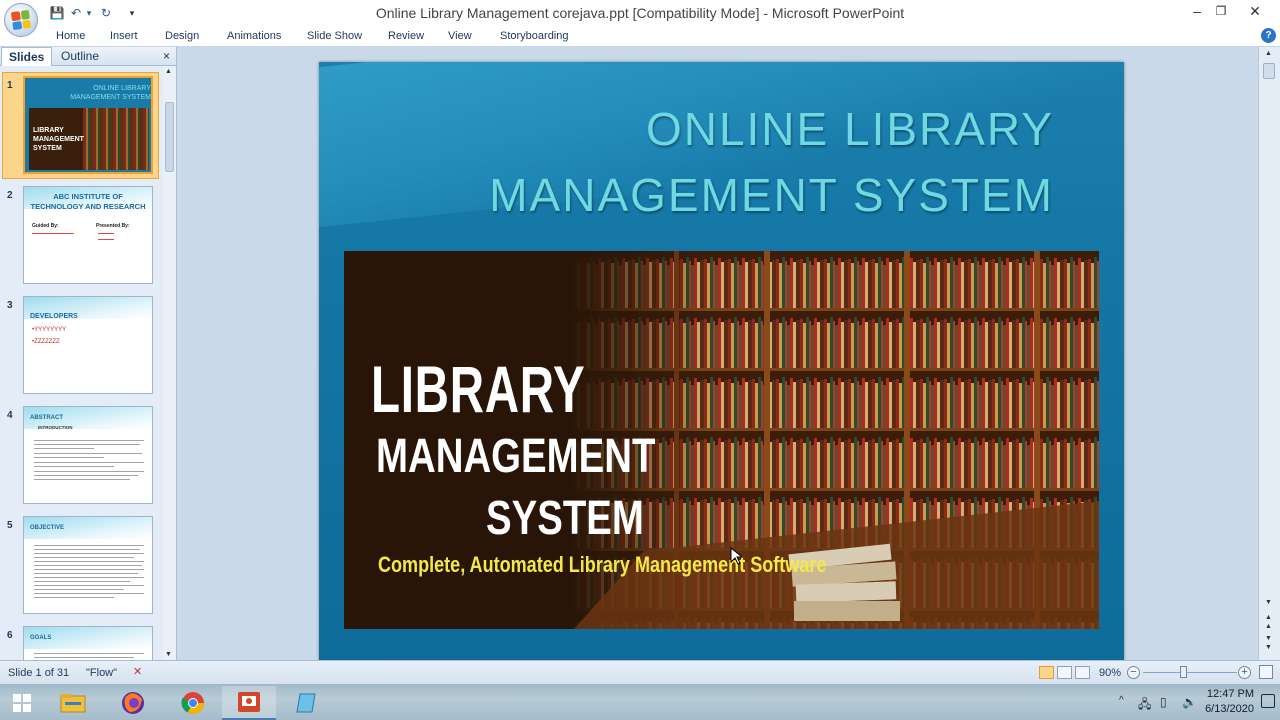  Describe the element at coordinates (565, 518) in the screenshot. I see `banner-title-line-3: SYSTEM` at that location.